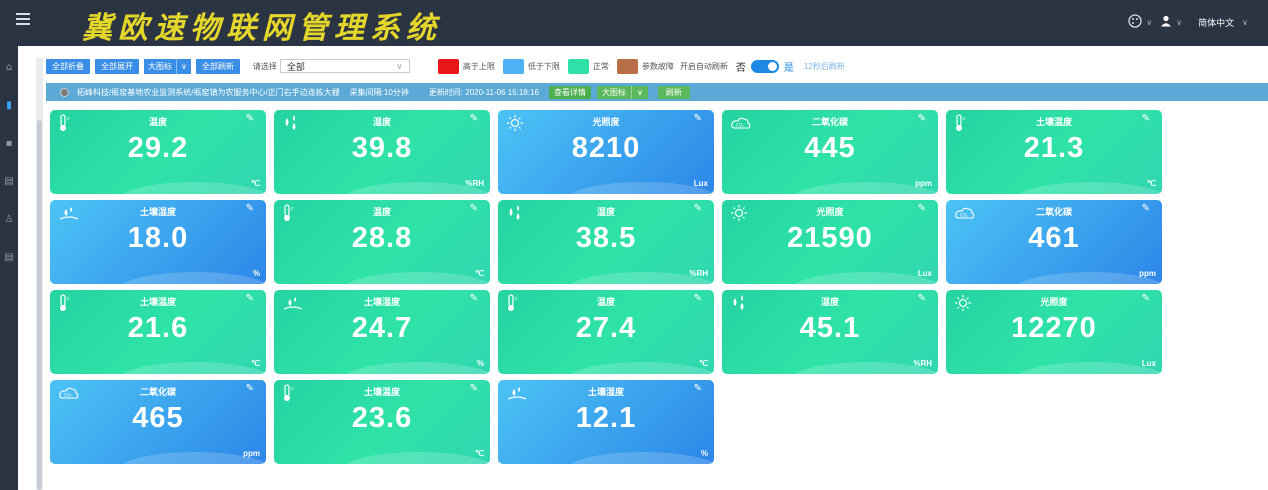  I want to click on sensor-value: 24.7, so click(382, 328).